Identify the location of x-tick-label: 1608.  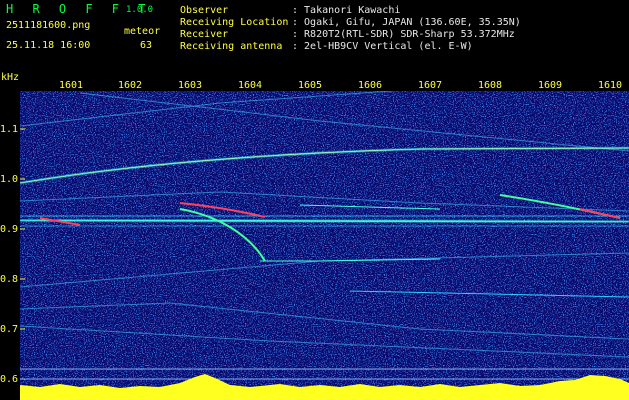
(490, 85).